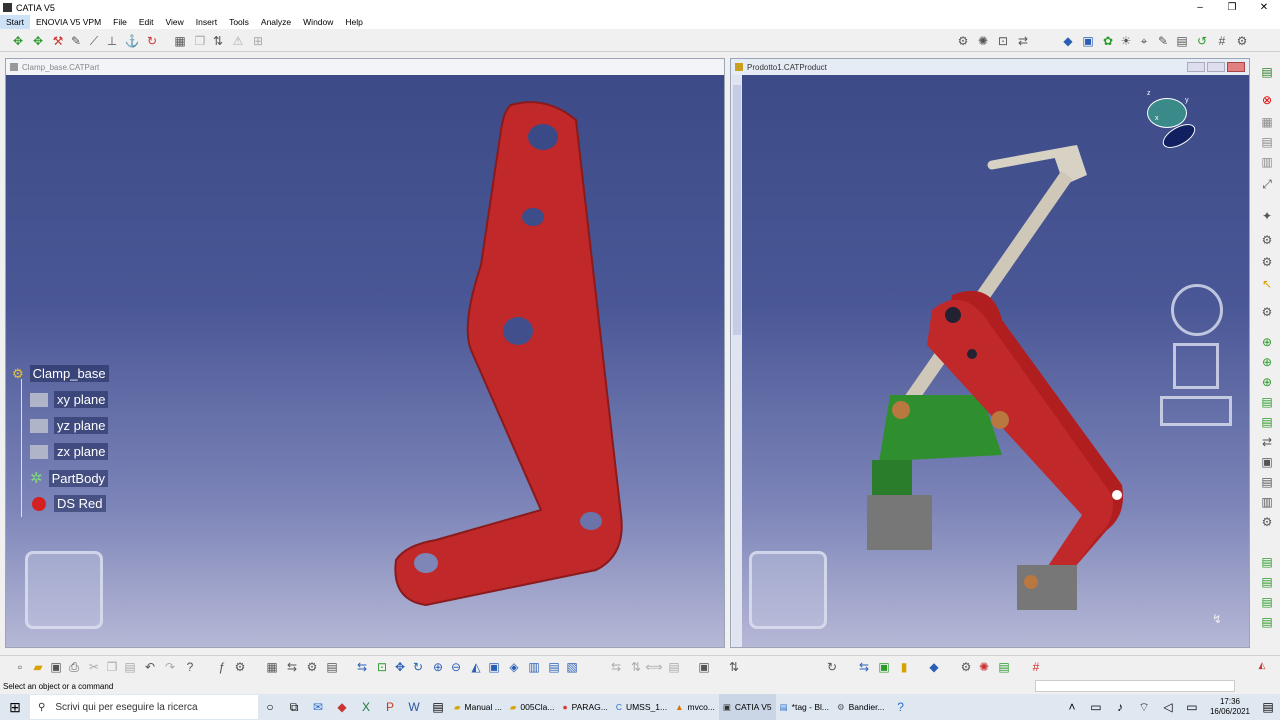  What do you see at coordinates (60, 373) in the screenshot?
I see `tree-root: ⚙ Clamp_base` at bounding box center [60, 373].